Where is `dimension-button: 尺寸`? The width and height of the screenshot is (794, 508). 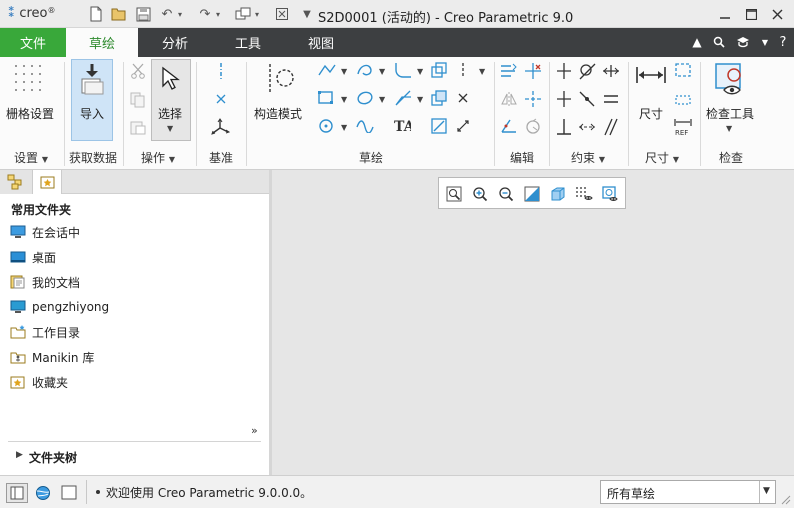
dimension-button: 尺寸 is located at coordinates (651, 113).